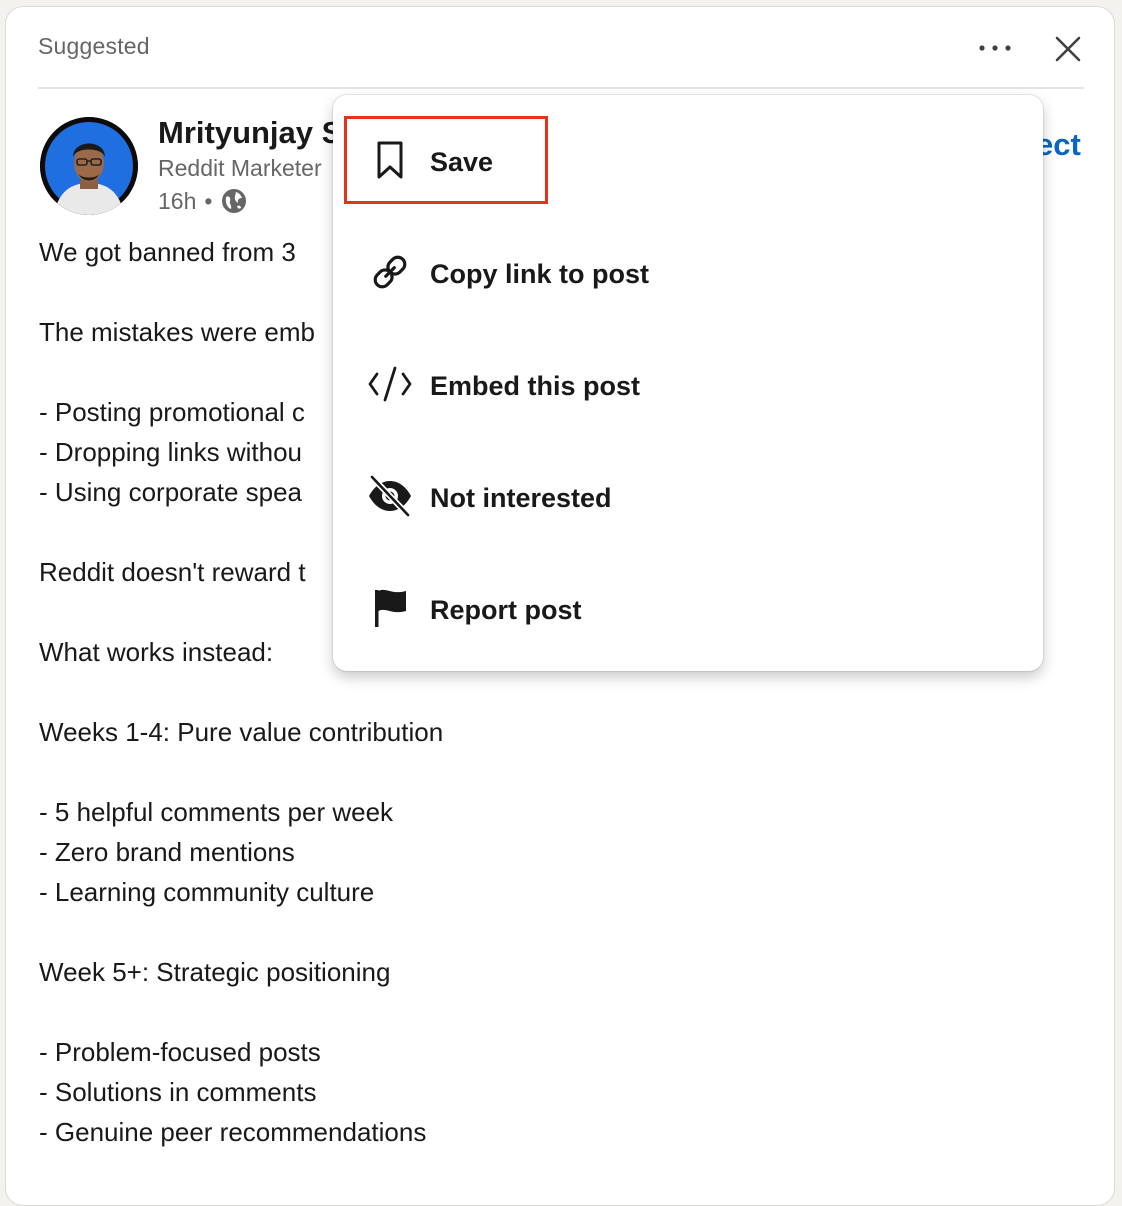  What do you see at coordinates (178, 1092) in the screenshot?
I see `post-line: - Solutions in comments` at bounding box center [178, 1092].